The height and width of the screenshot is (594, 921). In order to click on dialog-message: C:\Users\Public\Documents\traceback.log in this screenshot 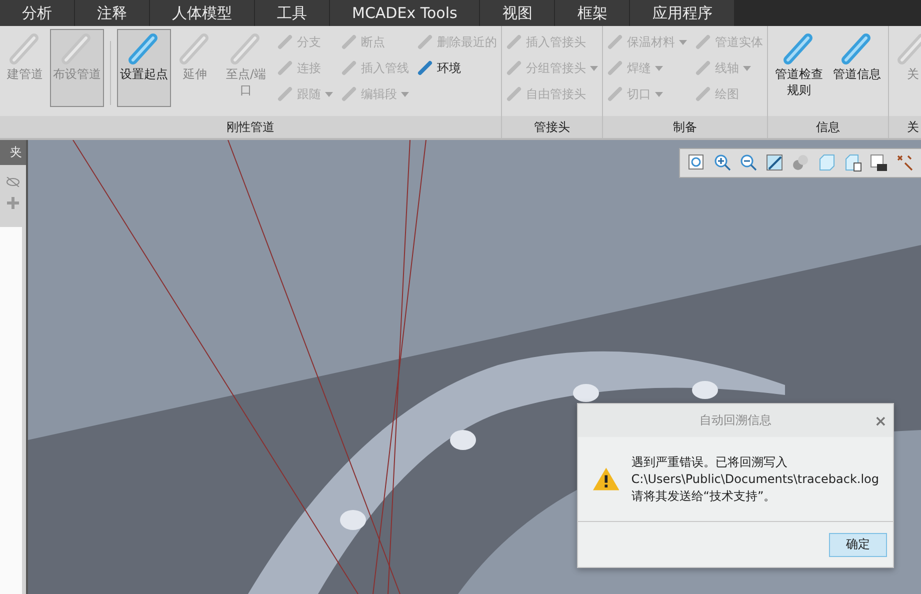, I will do `click(755, 479)`.